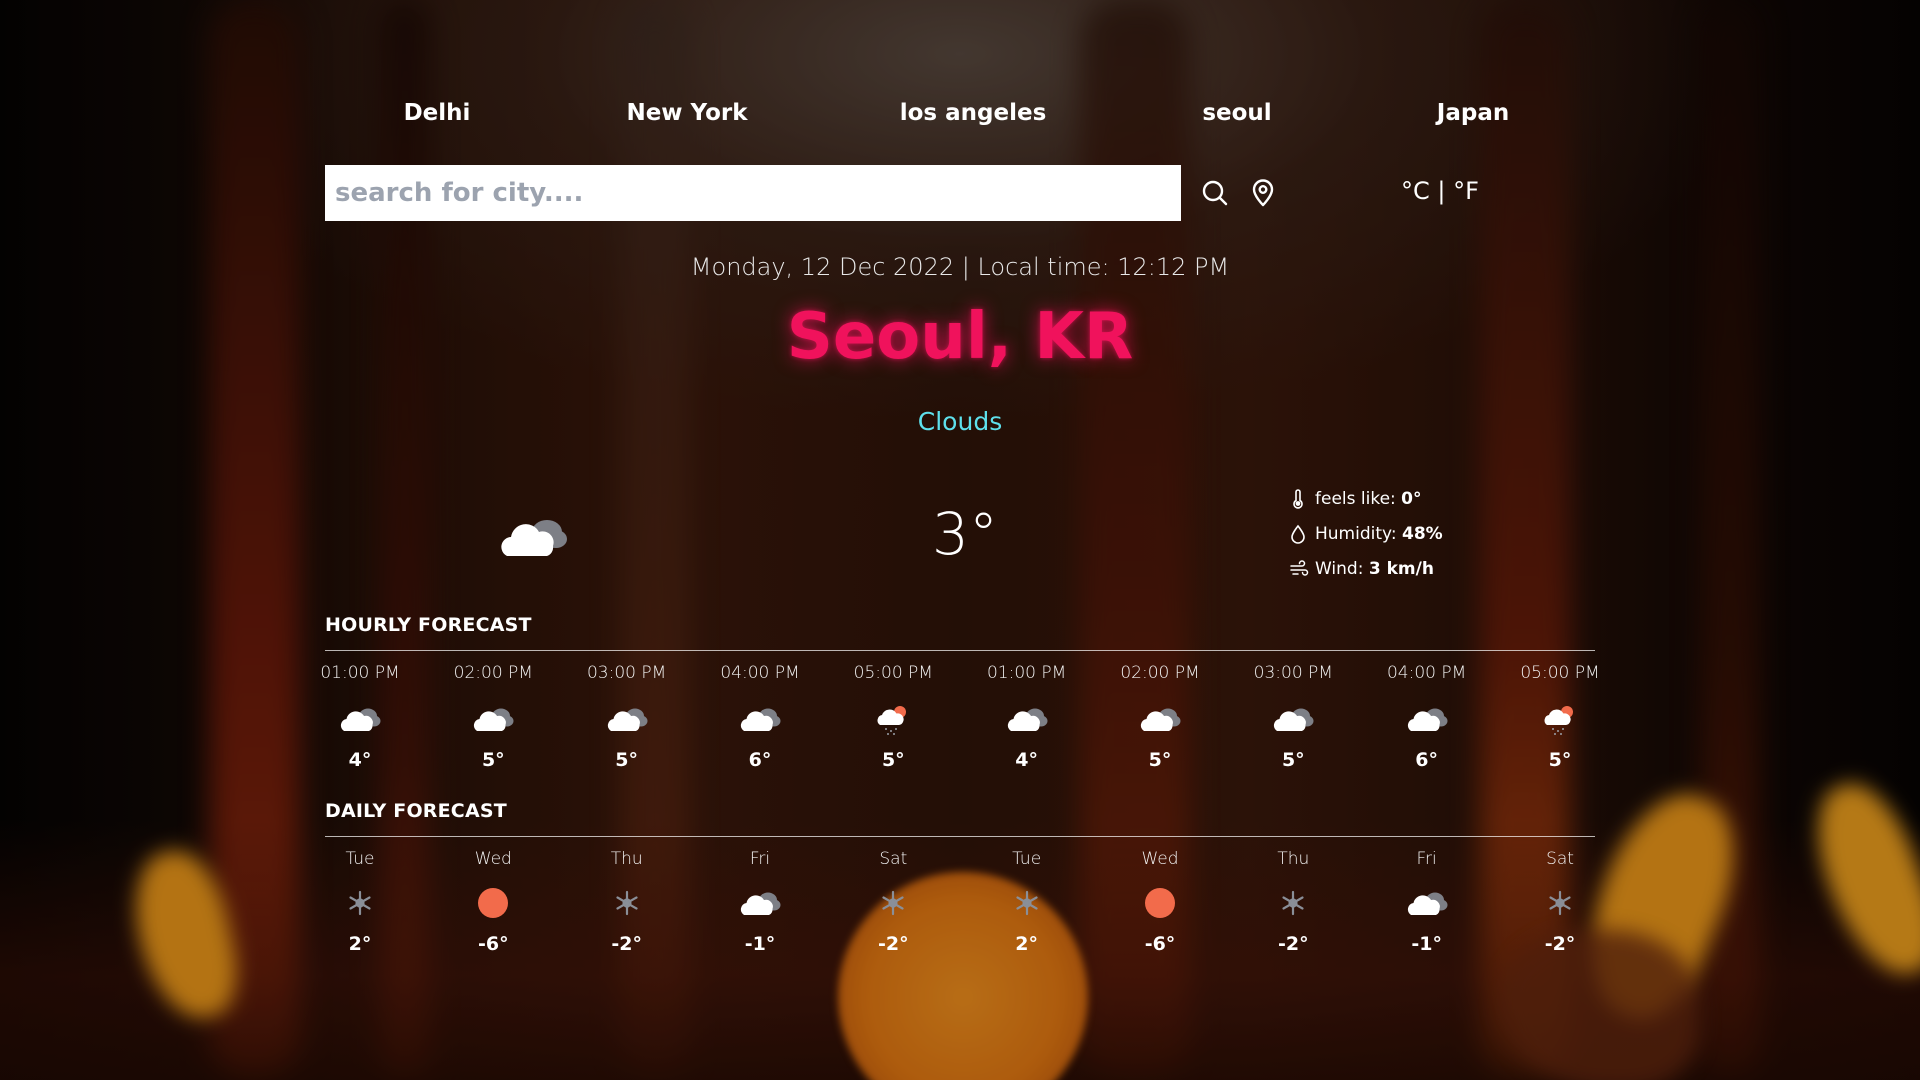 The height and width of the screenshot is (1080, 1920). What do you see at coordinates (1401, 569) in the screenshot?
I see `wind-value: 3 km/h` at bounding box center [1401, 569].